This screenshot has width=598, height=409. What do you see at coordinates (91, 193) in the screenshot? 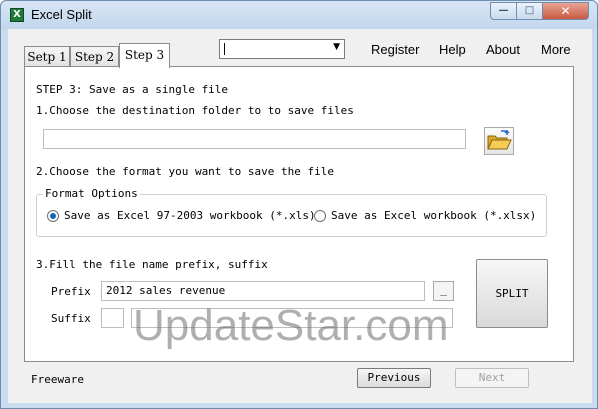
I see `format-options-legend: Format Options` at bounding box center [91, 193].